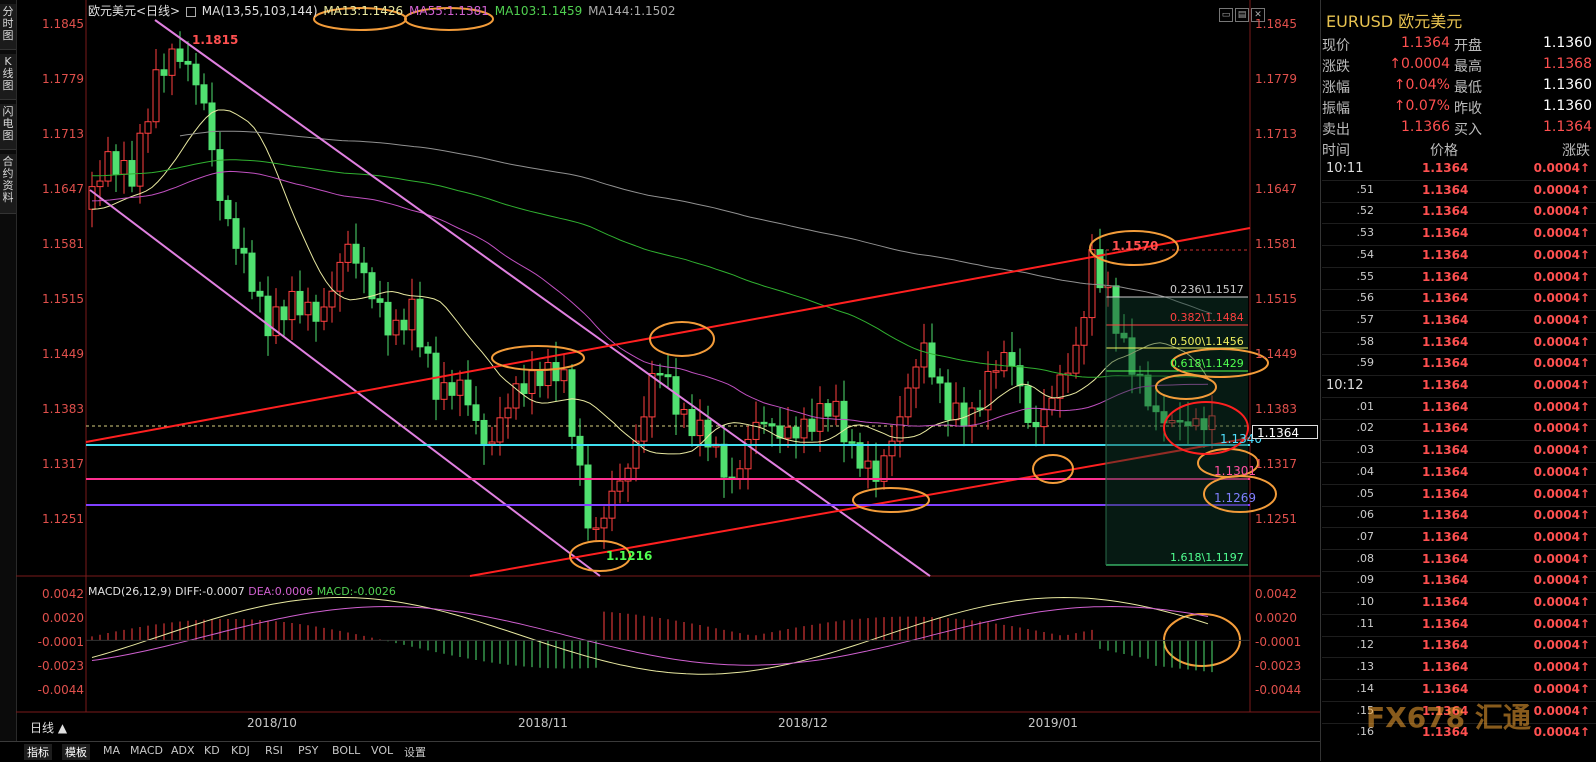 The image size is (1596, 762). What do you see at coordinates (629, 556) in the screenshot?
I see `low-label: 1.1216` at bounding box center [629, 556].